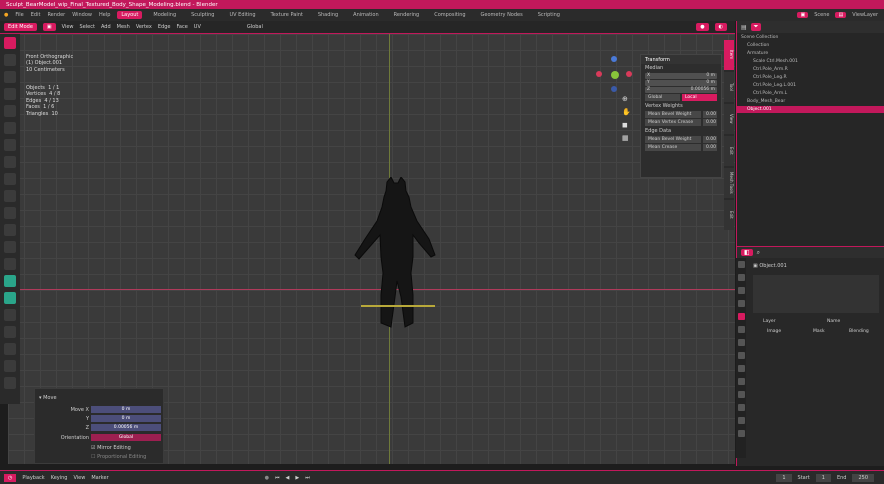  Describe the element at coordinates (821, 15) in the screenshot. I see `scene-name: Scene` at that location.